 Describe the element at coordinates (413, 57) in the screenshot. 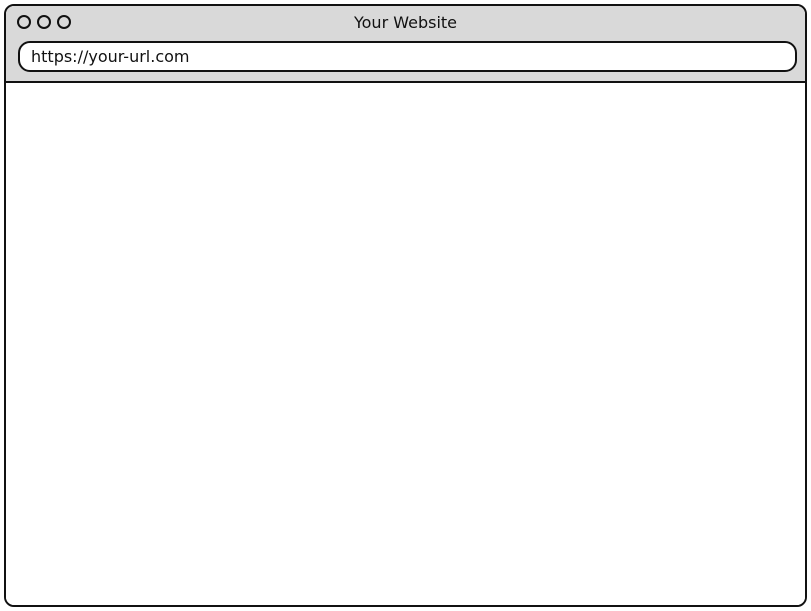

I see `url-text: https://your-url.com` at that location.